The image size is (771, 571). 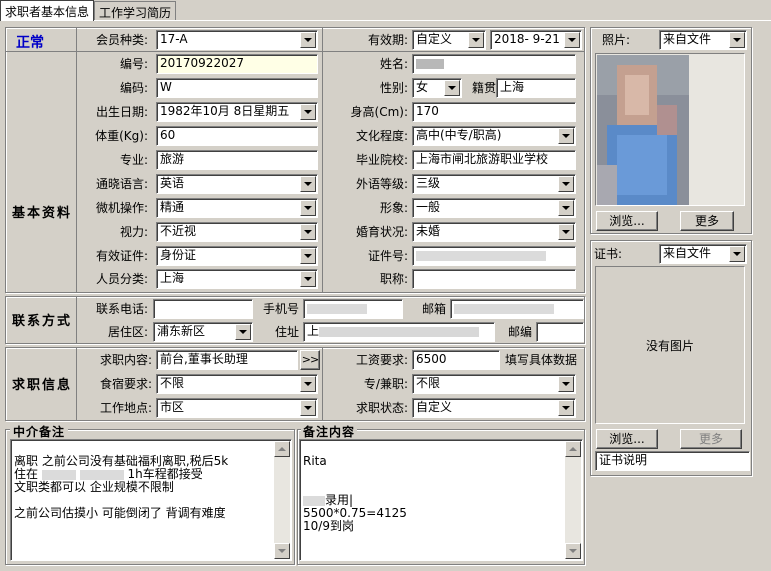 What do you see at coordinates (381, 136) in the screenshot?
I see `edu-label: 文化程度:` at bounding box center [381, 136].